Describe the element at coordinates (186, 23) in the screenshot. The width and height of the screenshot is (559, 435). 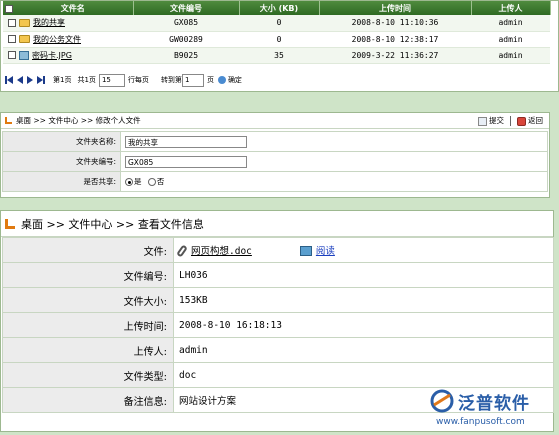
I see `file-code: GX085` at that location.